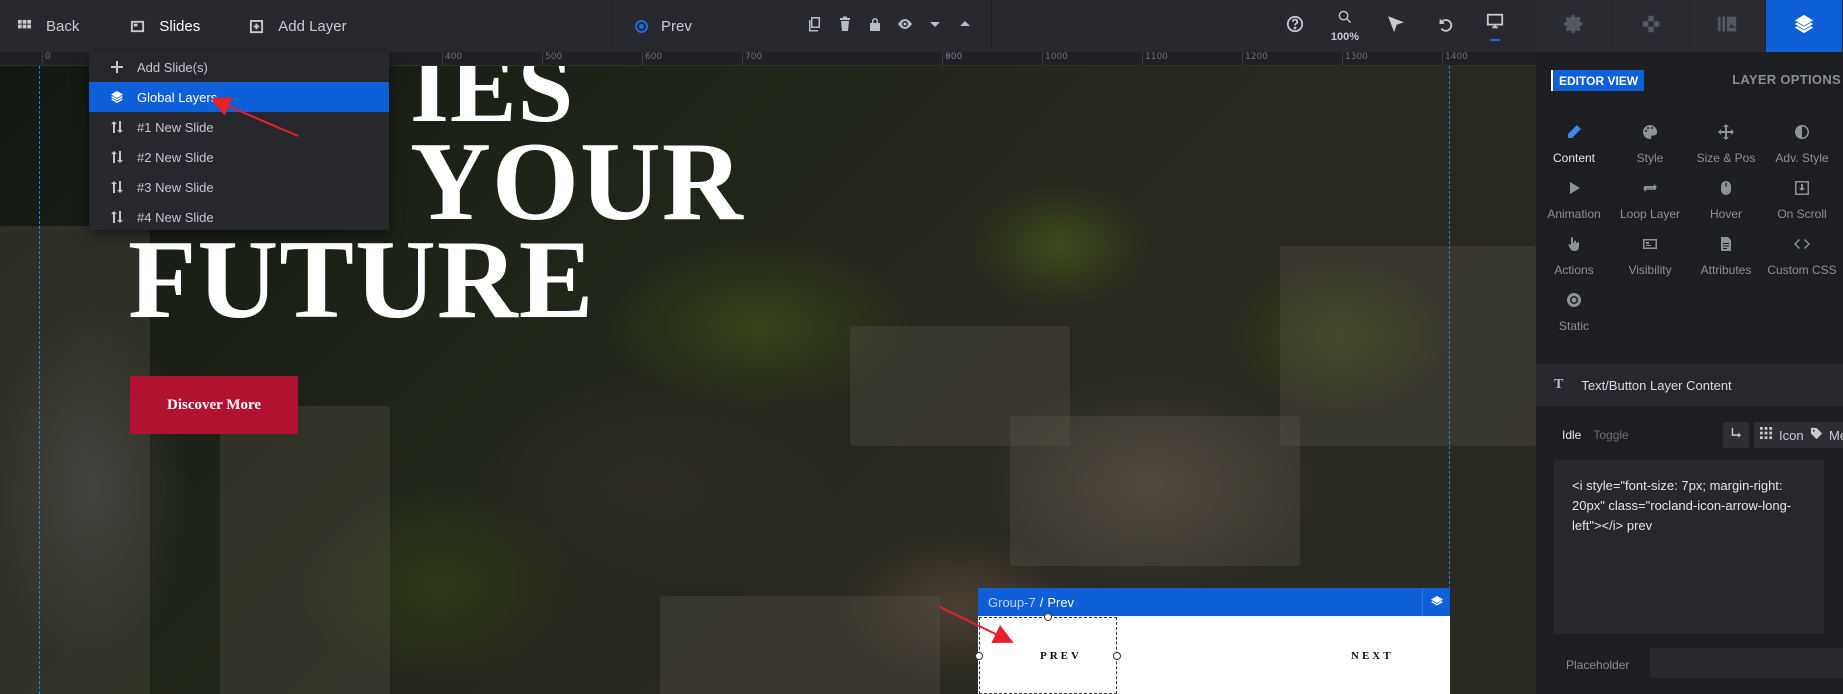 The width and height of the screenshot is (1843, 694). I want to click on option-size-pos: Size & Pos, so click(1726, 149).